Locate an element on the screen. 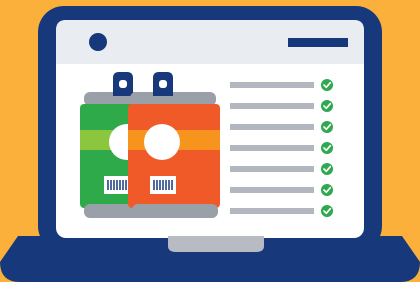 The image size is (420, 282). orange-can is located at coordinates (174, 145).